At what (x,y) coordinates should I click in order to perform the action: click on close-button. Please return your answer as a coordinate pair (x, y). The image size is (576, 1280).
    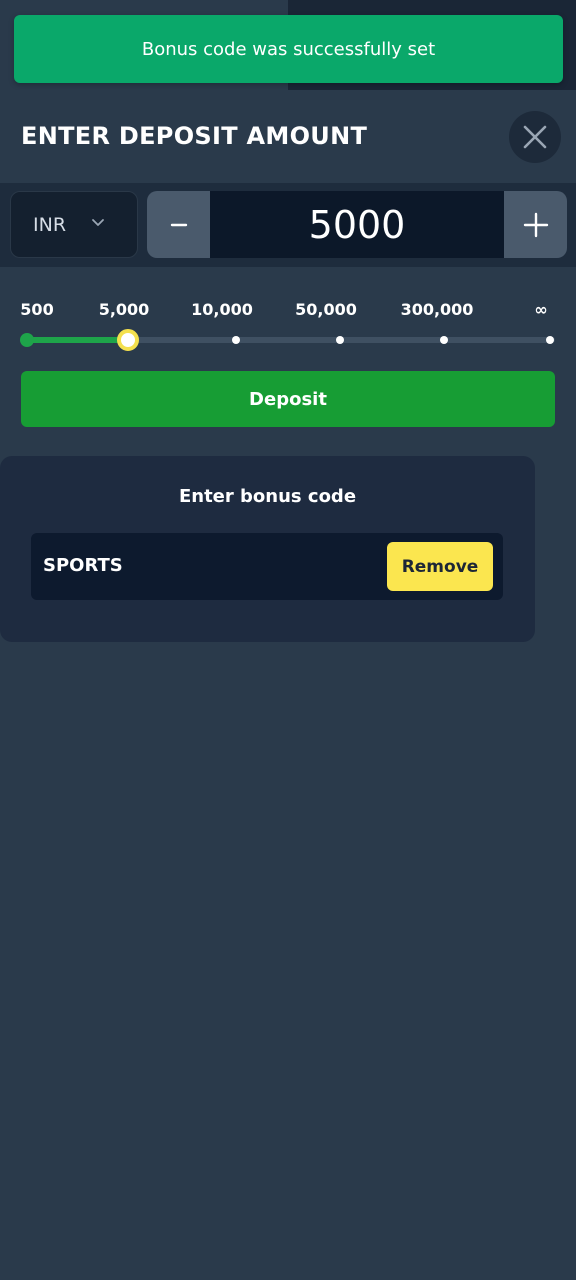
    Looking at the image, I should click on (535, 137).